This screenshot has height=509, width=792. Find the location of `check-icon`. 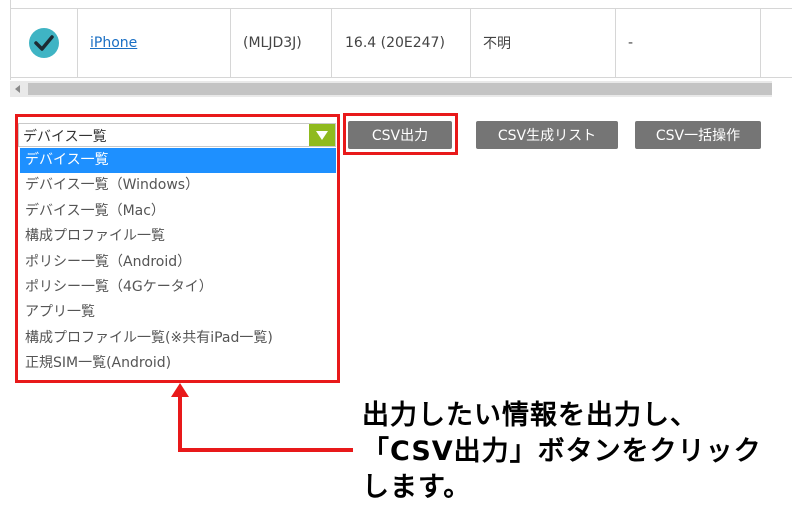

check-icon is located at coordinates (44, 43).